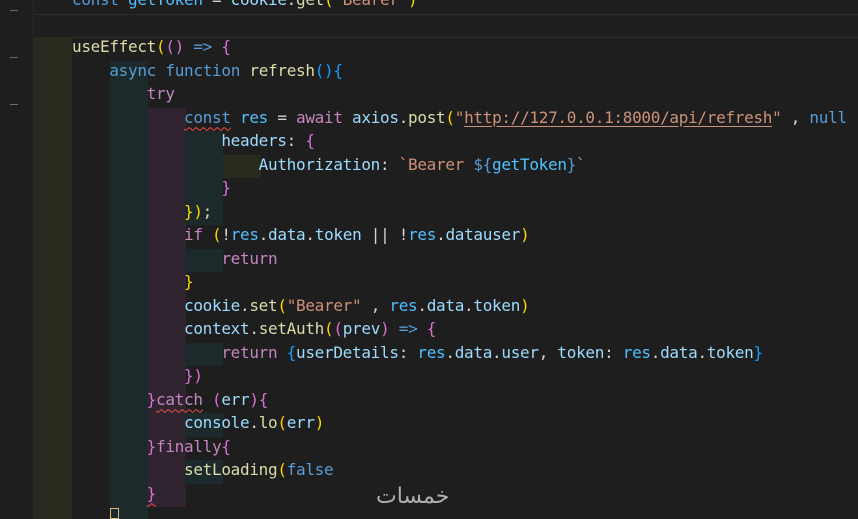 The image size is (858, 519). I want to click on code-line: }), so click(137, 375).